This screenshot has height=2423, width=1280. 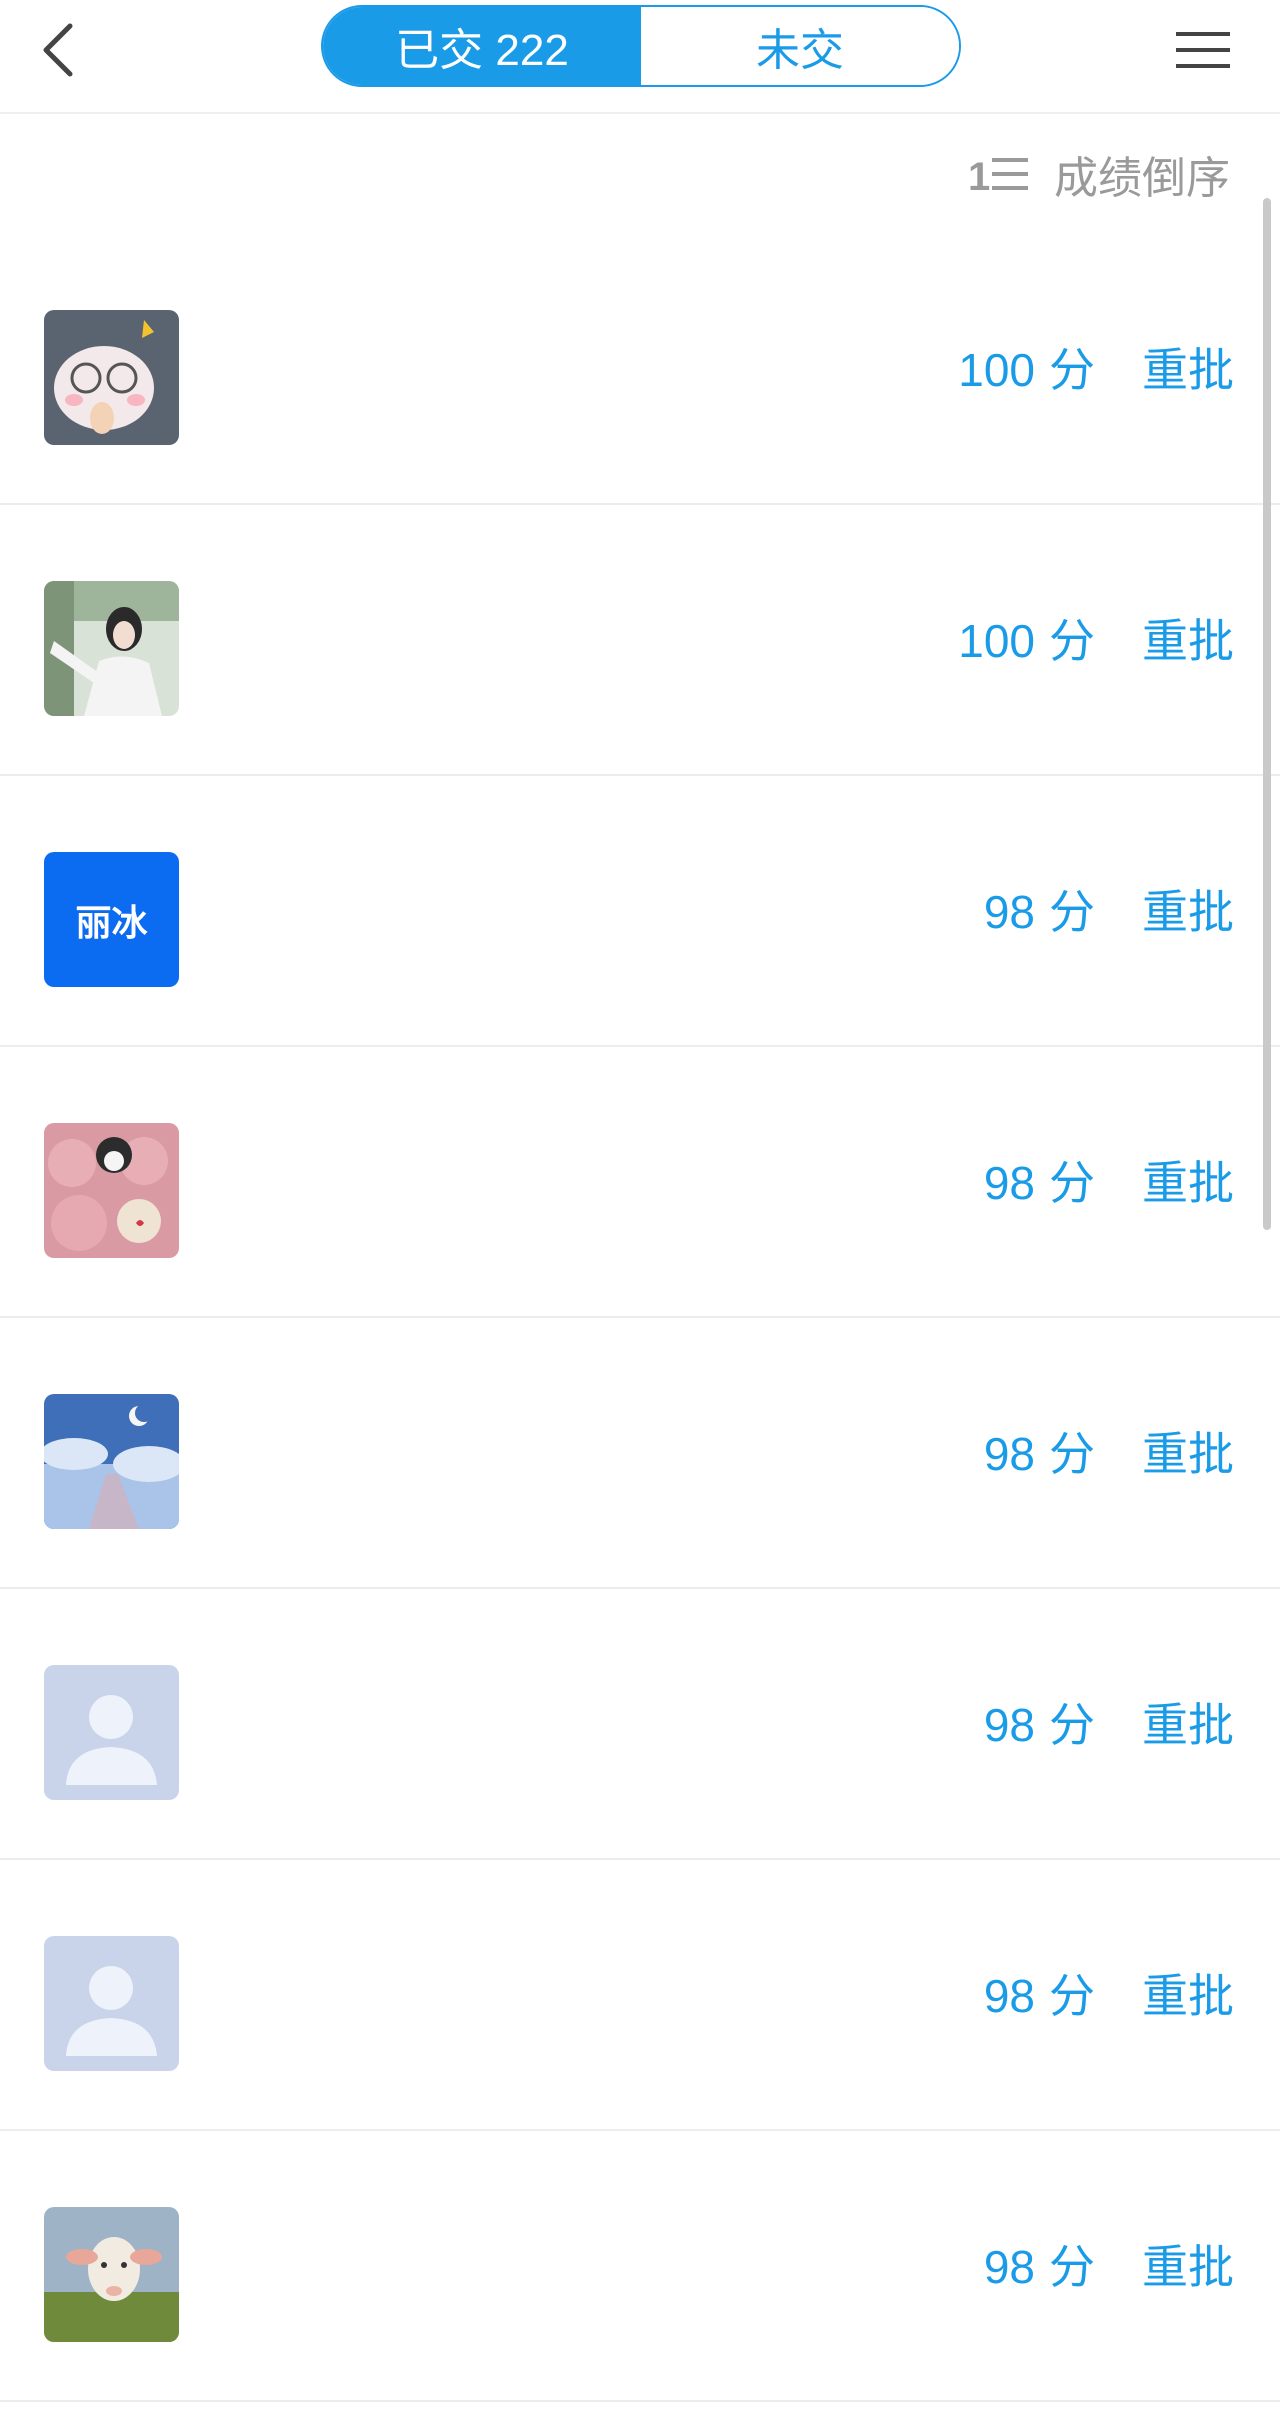 I want to click on hamburger-menu-icon, so click(x=1203, y=50).